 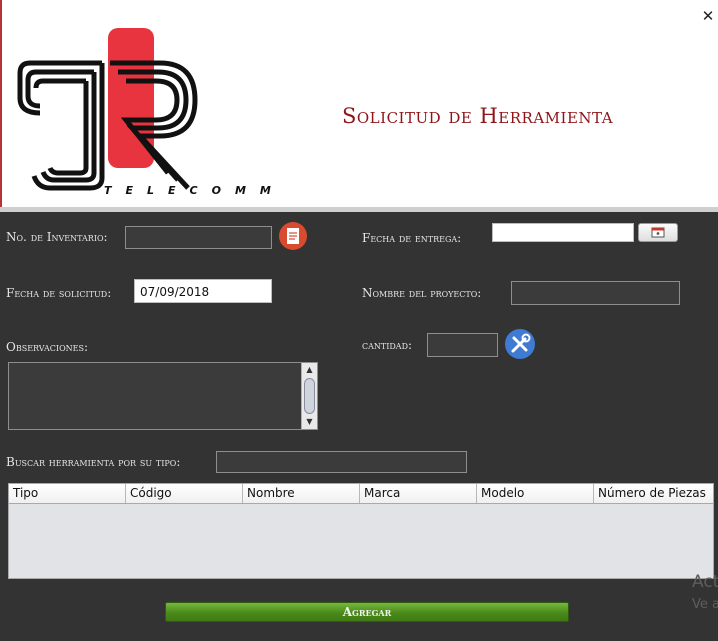 What do you see at coordinates (478, 116) in the screenshot?
I see `page-title: Solicitud de Herramienta` at bounding box center [478, 116].